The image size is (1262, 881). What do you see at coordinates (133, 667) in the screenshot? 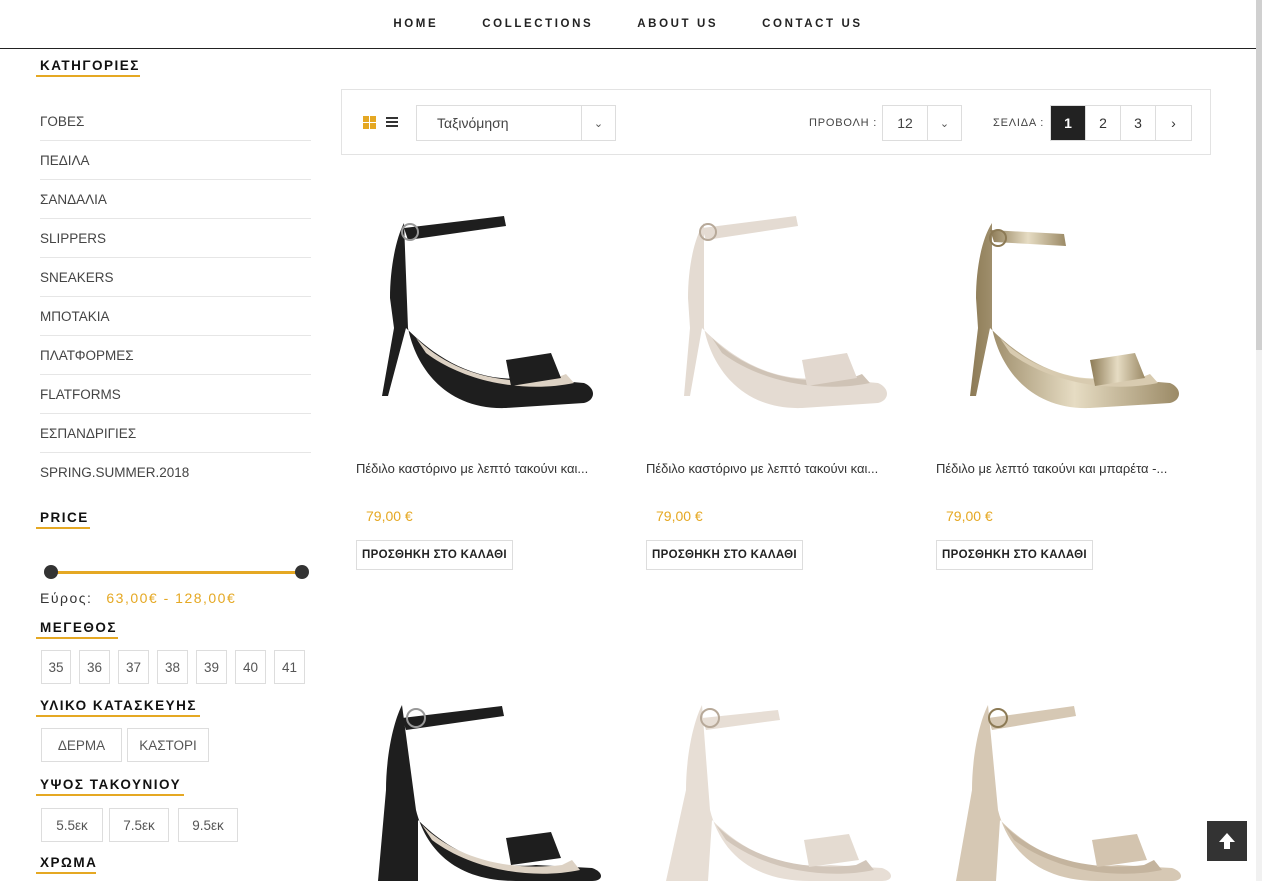
I see `size-option: 37` at bounding box center [133, 667].